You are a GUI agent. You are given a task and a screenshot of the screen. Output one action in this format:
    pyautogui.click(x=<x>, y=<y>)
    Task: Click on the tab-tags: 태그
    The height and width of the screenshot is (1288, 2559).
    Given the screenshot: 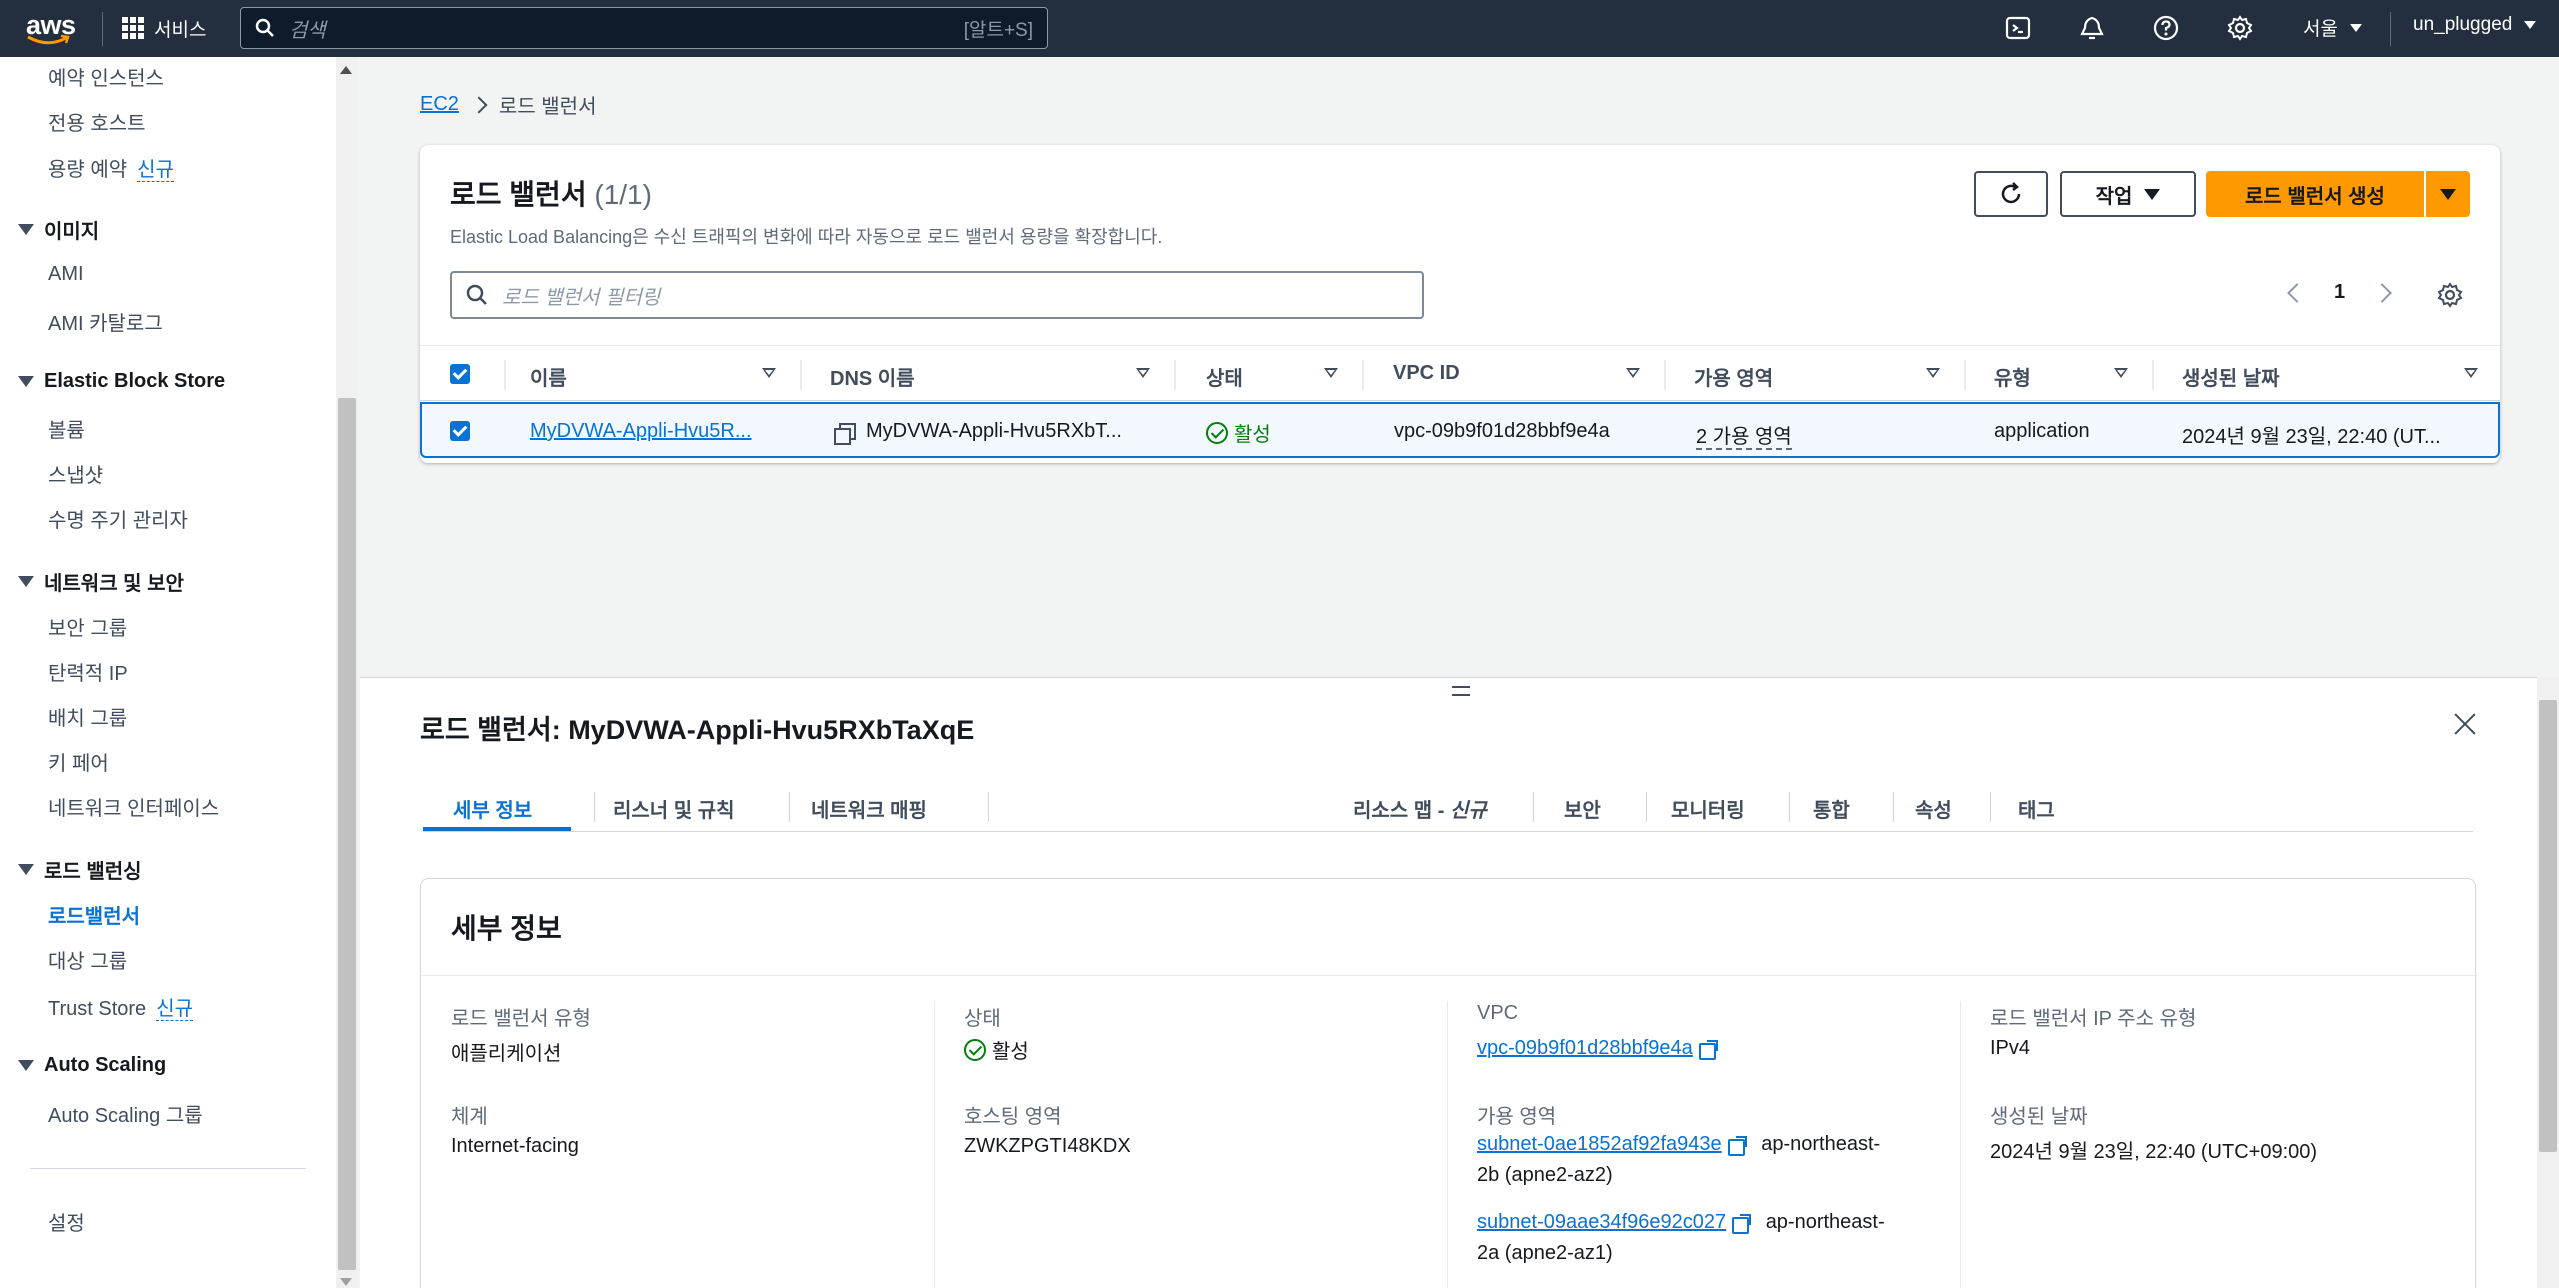 What is the action you would take?
    pyautogui.click(x=2036, y=808)
    